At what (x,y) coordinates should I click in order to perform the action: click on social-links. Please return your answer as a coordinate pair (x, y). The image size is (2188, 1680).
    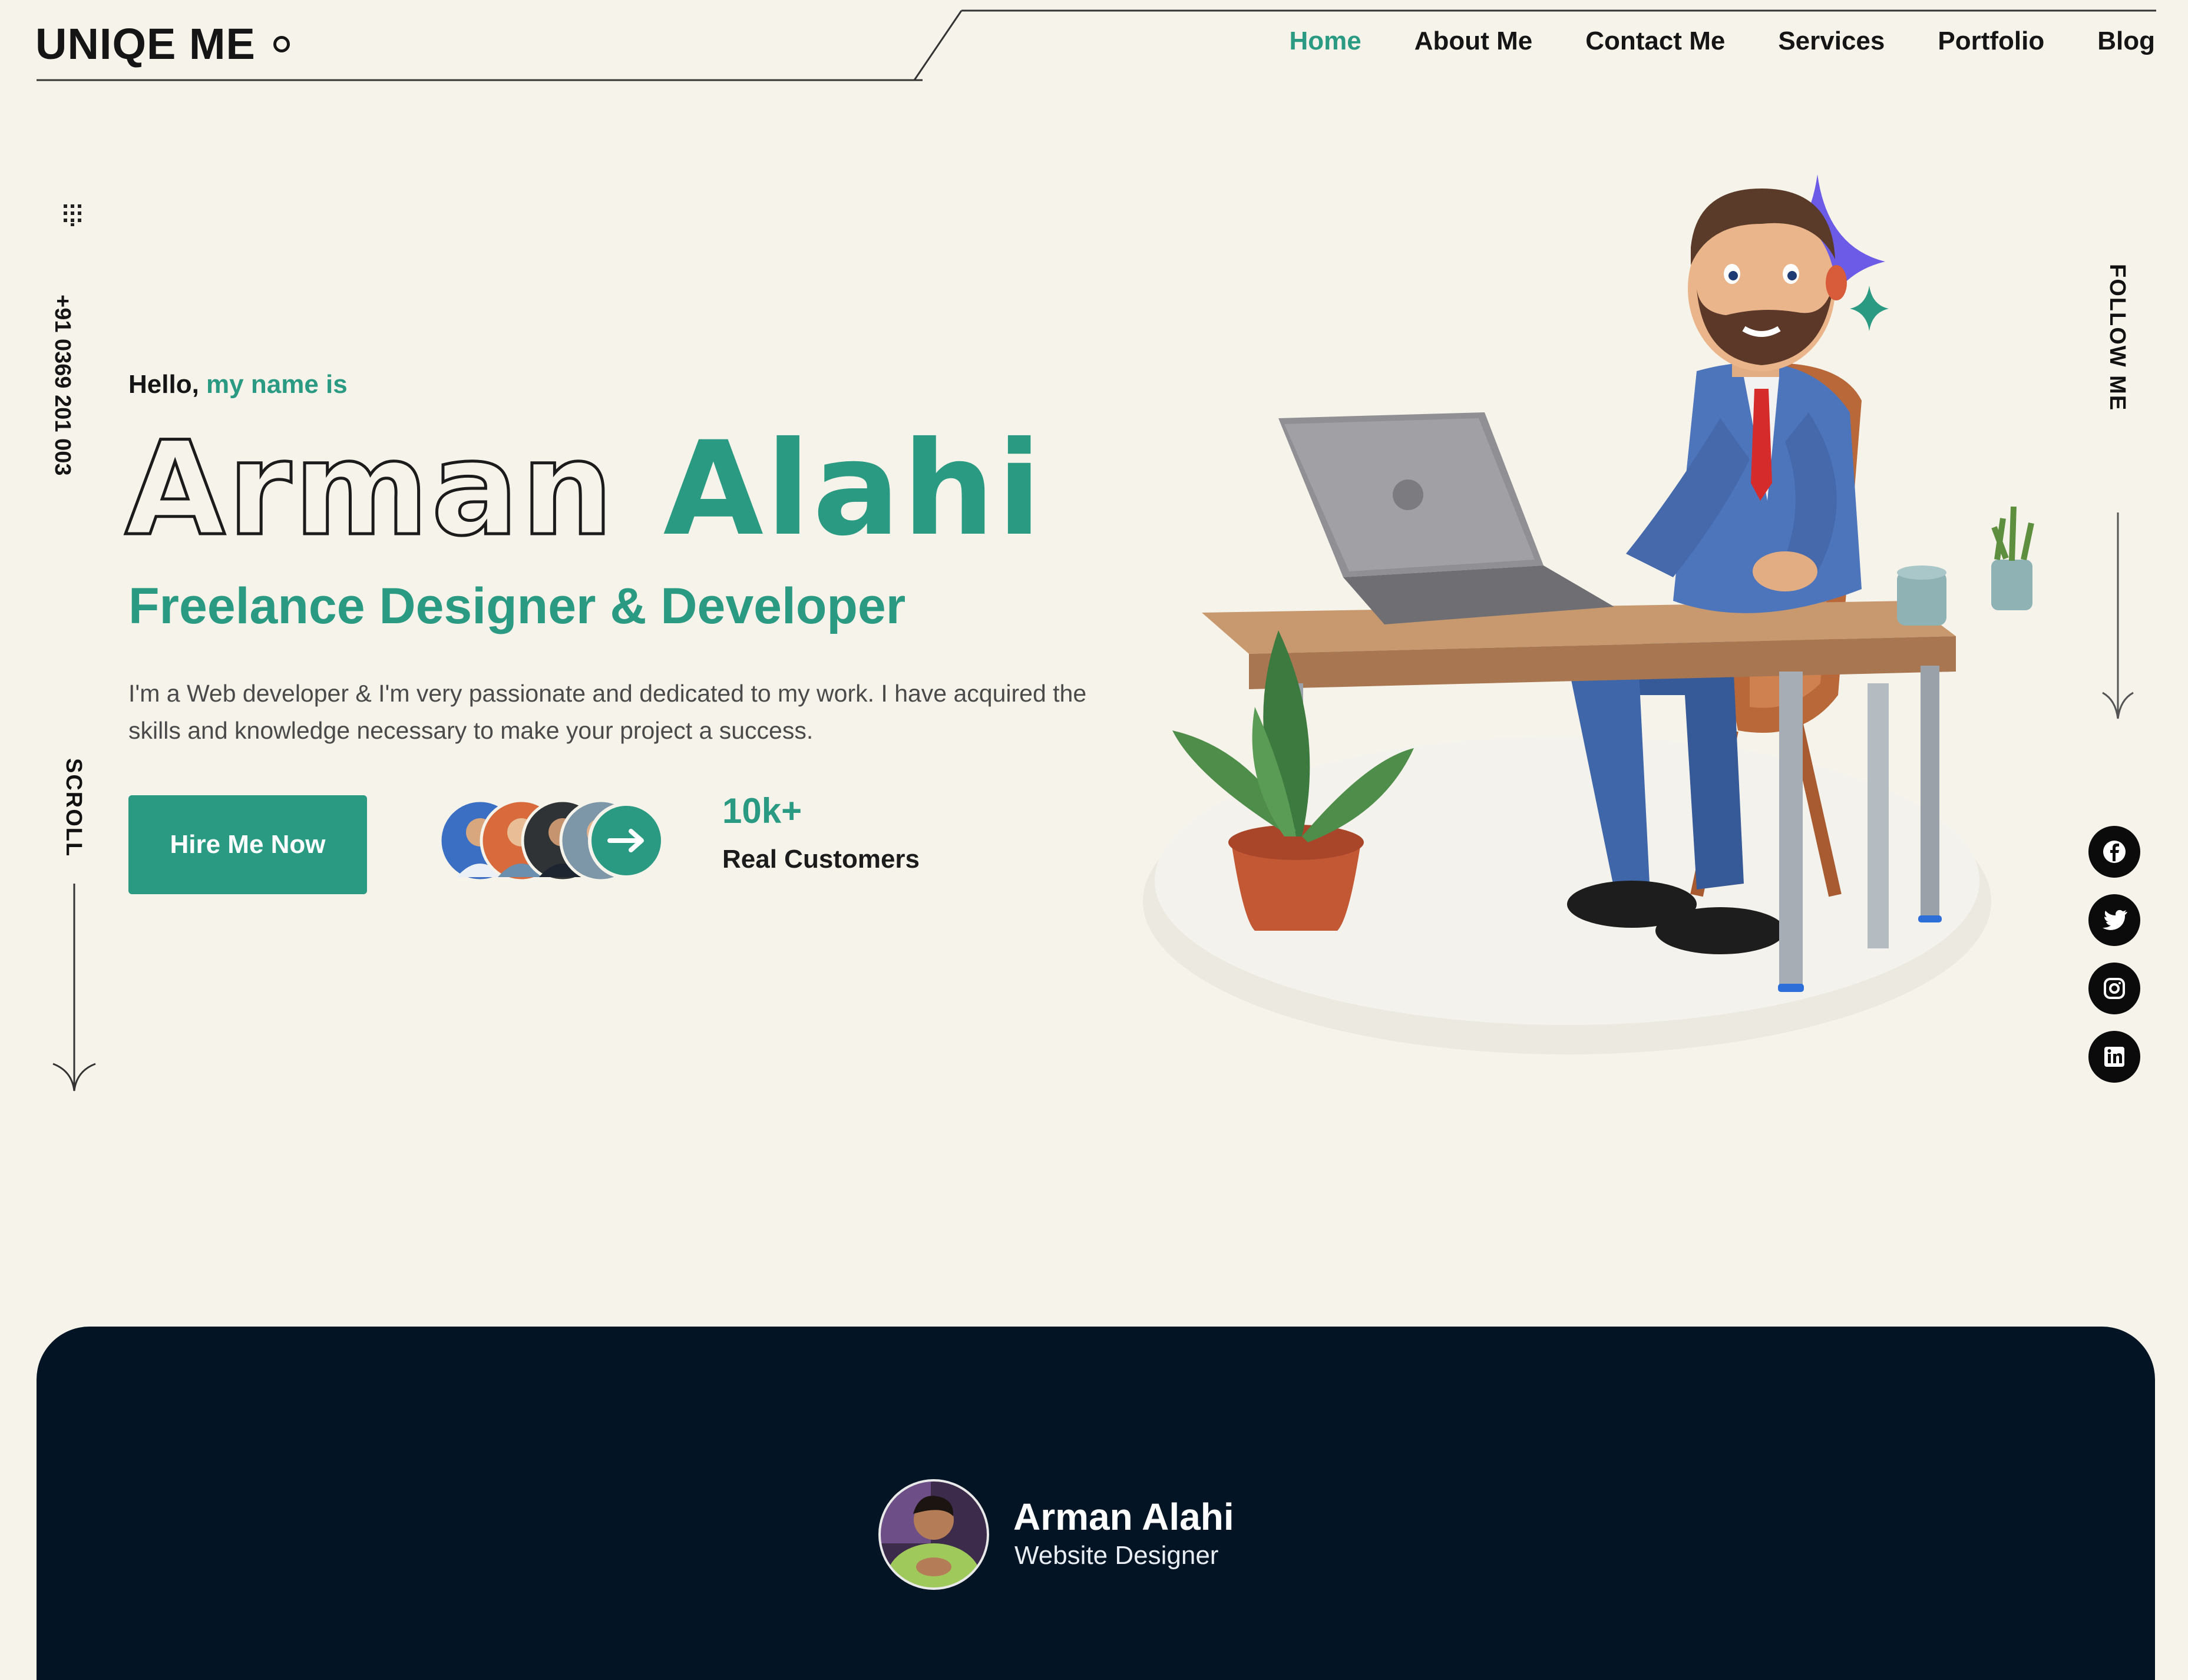
    Looking at the image, I should click on (2114, 954).